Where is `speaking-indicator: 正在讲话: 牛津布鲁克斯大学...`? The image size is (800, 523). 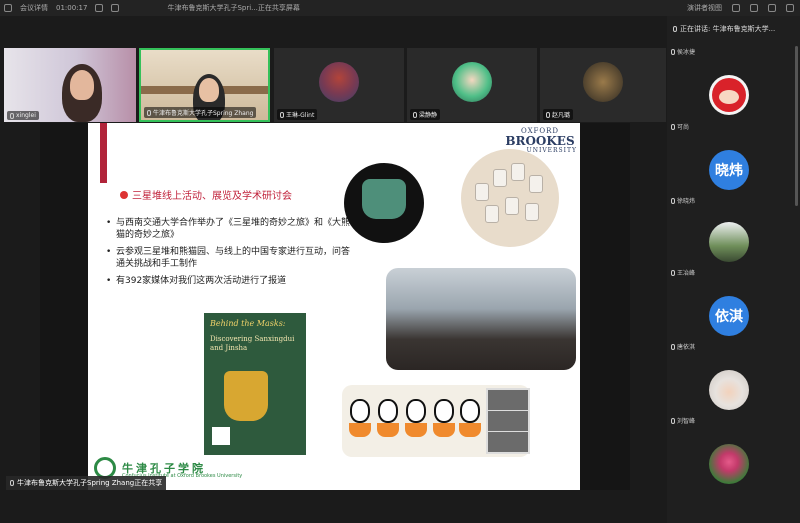
speaking-indicator: 正在讲话: 牛津布鲁克斯大学... is located at coordinates (724, 29).